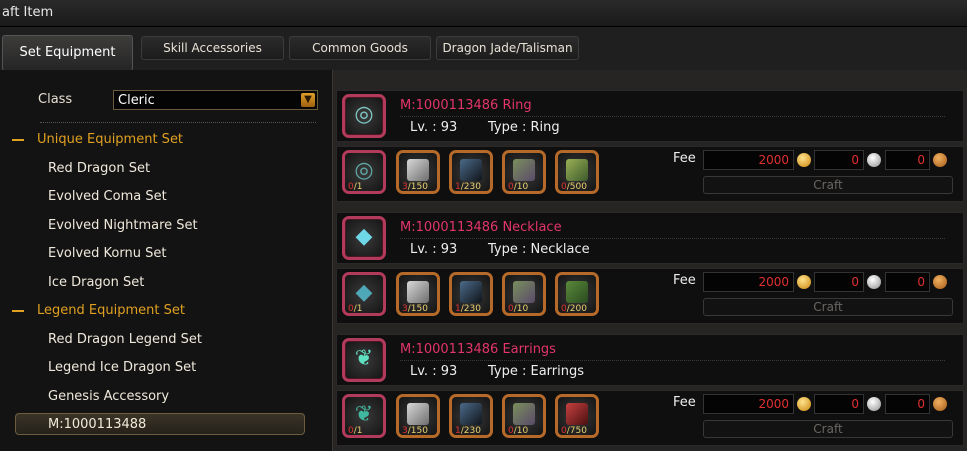 This screenshot has height=451, width=967. I want to click on tree-item-genesis-accessory: Genesis Accessory, so click(108, 396).